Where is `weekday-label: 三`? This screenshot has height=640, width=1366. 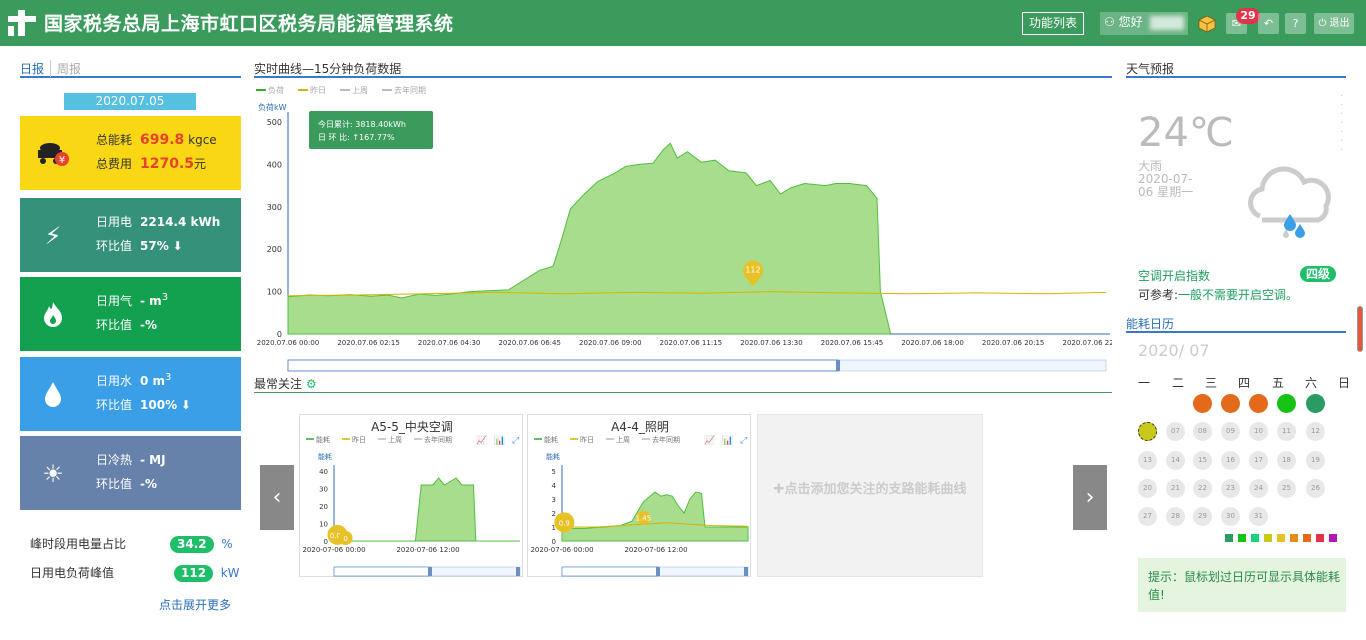
weekday-label: 三 is located at coordinates (1211, 383).